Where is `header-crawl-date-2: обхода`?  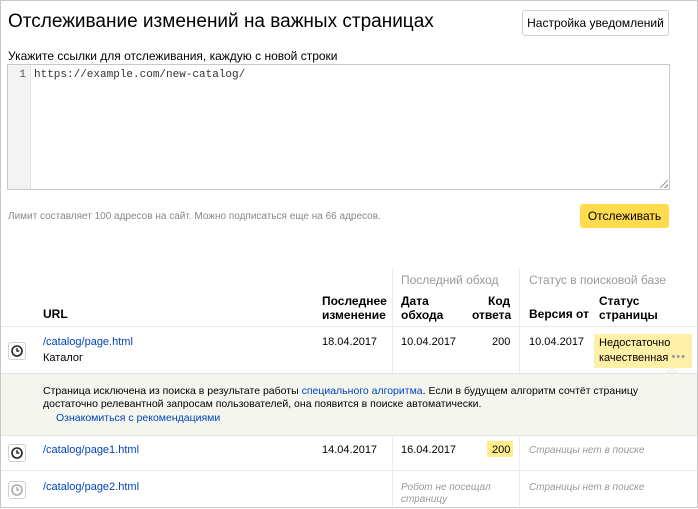 header-crawl-date-2: обхода is located at coordinates (422, 315).